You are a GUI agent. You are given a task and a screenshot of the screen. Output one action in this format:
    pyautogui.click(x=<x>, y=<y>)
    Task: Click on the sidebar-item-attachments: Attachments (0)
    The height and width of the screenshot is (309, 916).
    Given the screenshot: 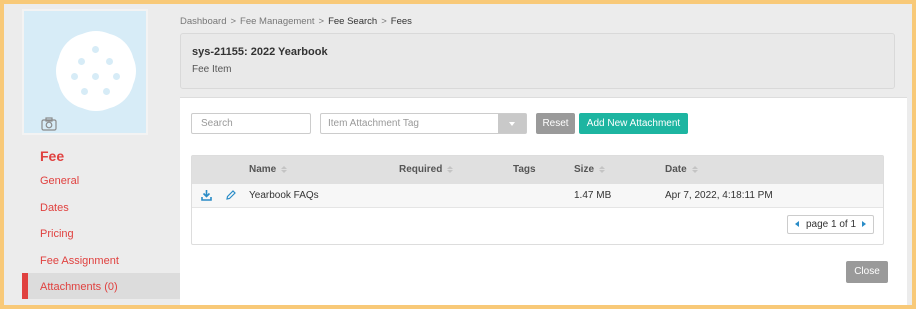 What is the action you would take?
    pyautogui.click(x=79, y=287)
    